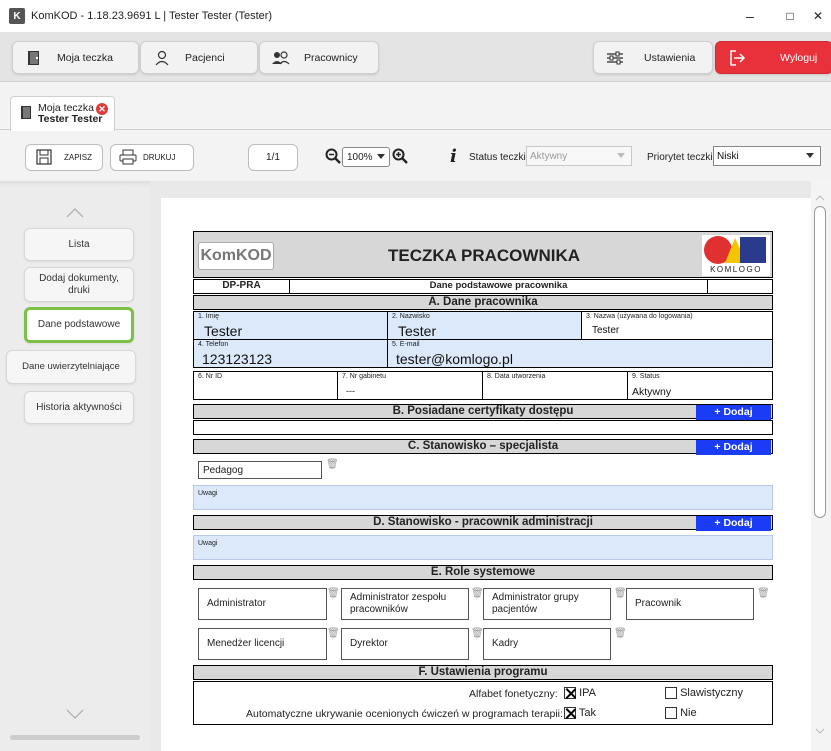 This screenshot has height=751, width=831. I want to click on telefon-value: 123123123, so click(237, 359).